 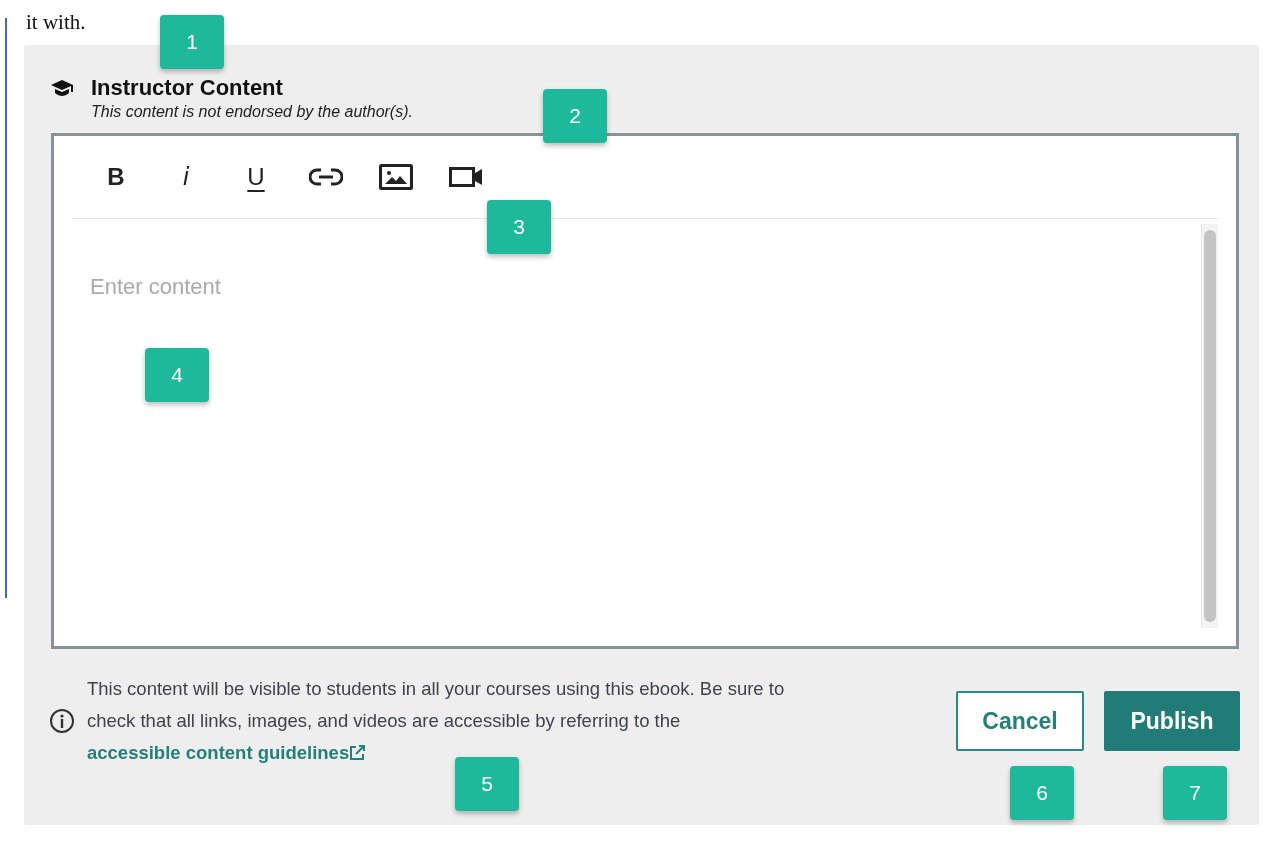 I want to click on callout-badge: 1, so click(x=192, y=42).